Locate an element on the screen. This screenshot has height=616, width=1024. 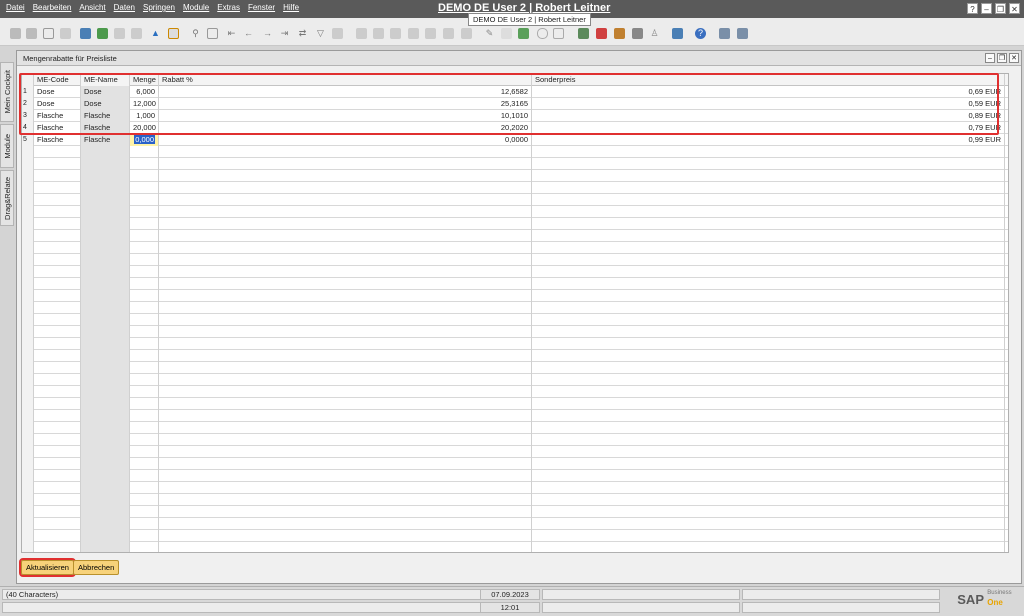
note-icon is located at coordinates (558, 33).